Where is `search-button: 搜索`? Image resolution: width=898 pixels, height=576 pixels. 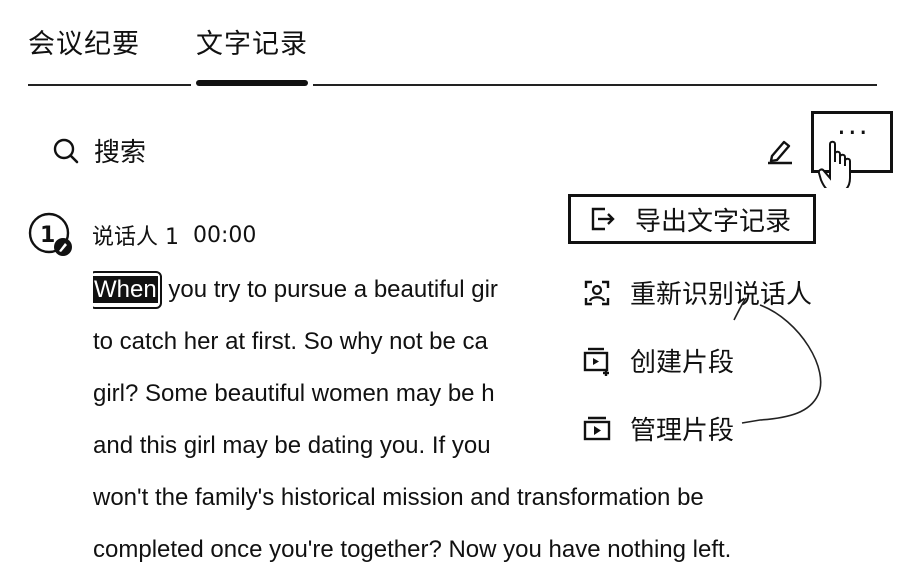
search-button: 搜索 is located at coordinates (99, 150).